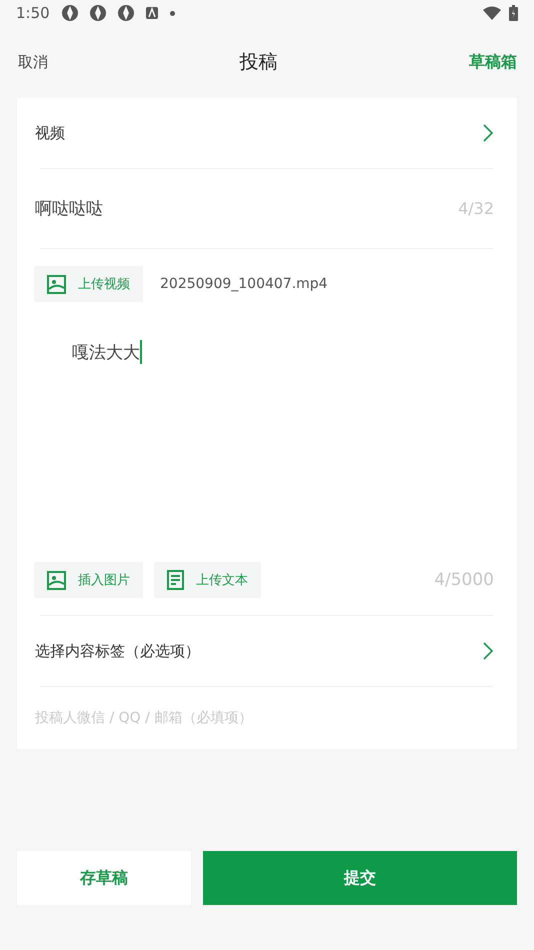 The height and width of the screenshot is (950, 534). Describe the element at coordinates (172, 13) in the screenshot. I see `dot-icon` at that location.